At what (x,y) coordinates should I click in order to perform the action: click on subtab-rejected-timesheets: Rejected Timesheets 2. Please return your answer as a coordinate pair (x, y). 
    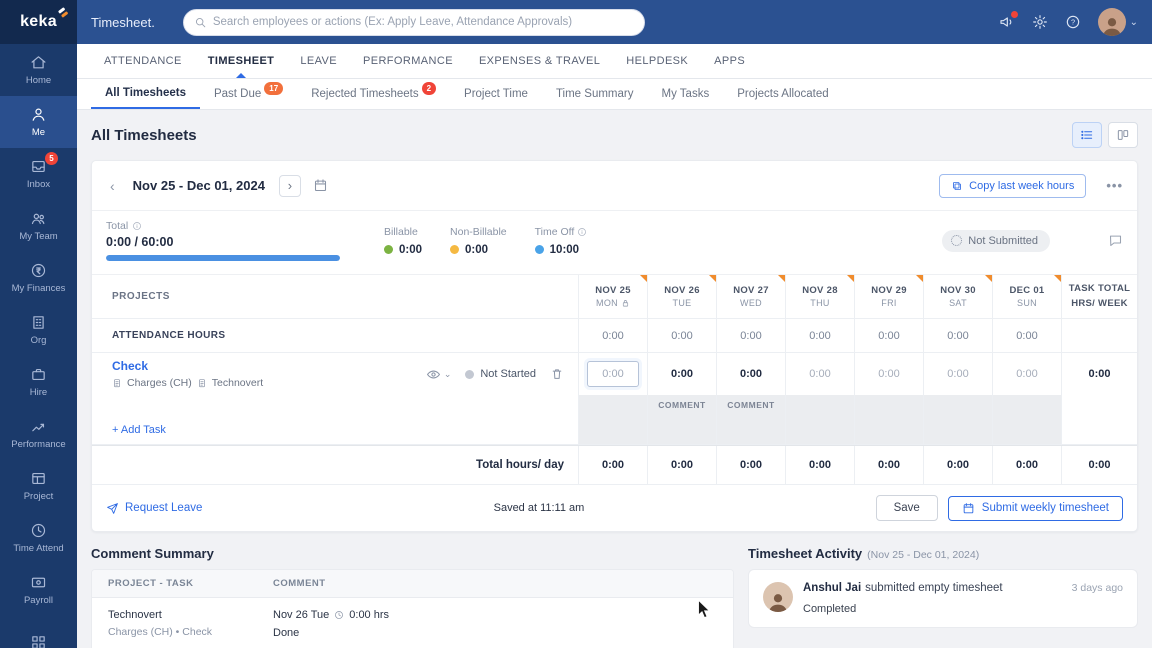
    Looking at the image, I should click on (373, 94).